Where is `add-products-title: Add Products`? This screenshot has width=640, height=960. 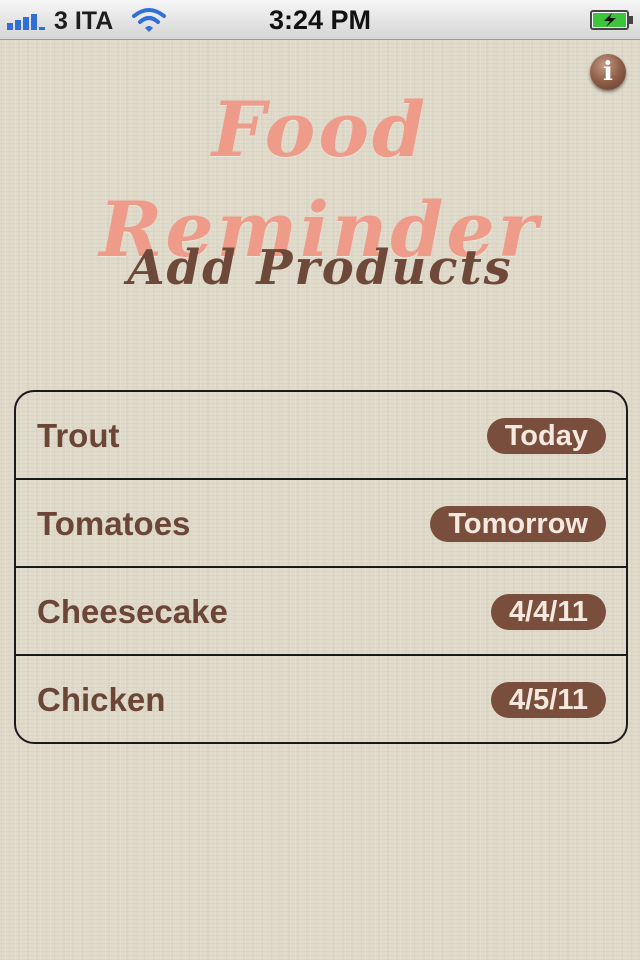
add-products-title: Add Products is located at coordinates (320, 268).